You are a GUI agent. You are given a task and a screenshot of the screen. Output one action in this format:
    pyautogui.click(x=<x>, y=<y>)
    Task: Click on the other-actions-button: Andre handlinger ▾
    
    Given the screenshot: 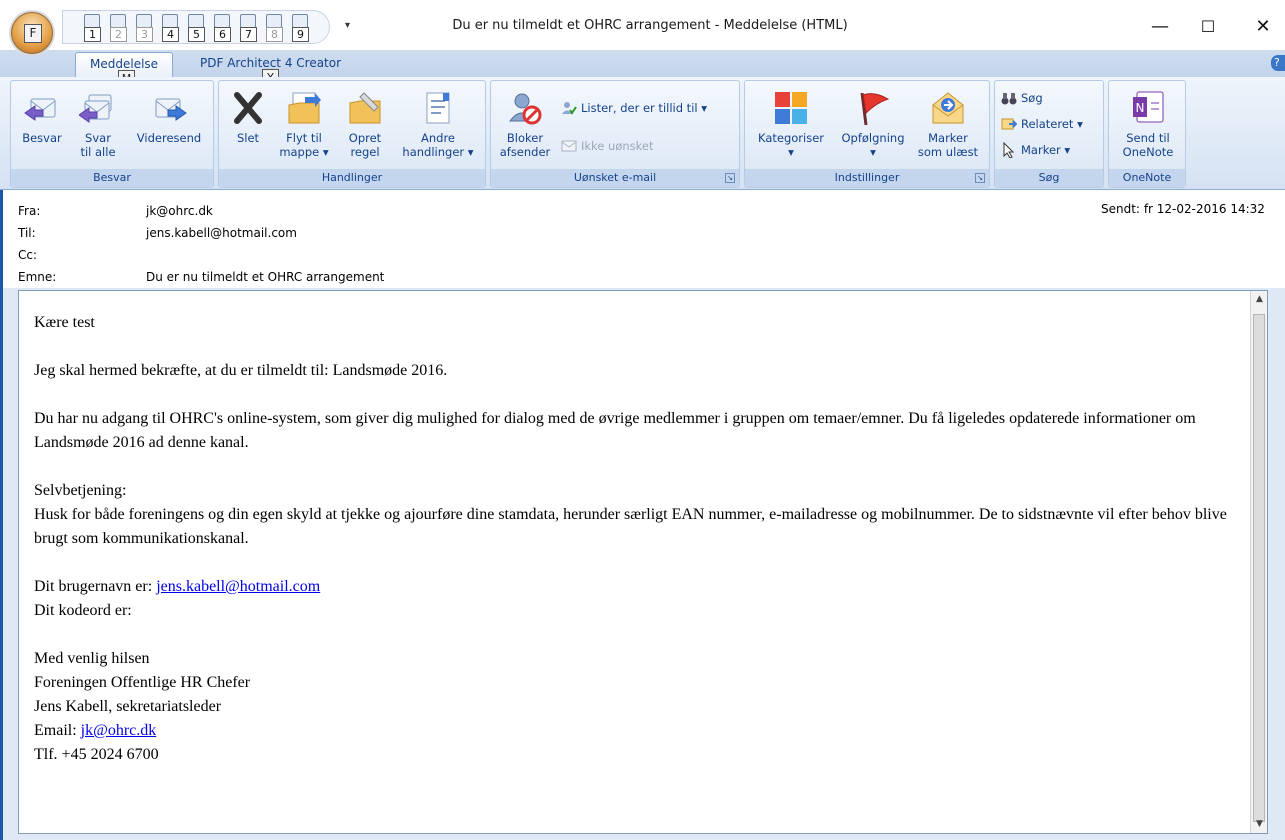 What is the action you would take?
    pyautogui.click(x=438, y=124)
    